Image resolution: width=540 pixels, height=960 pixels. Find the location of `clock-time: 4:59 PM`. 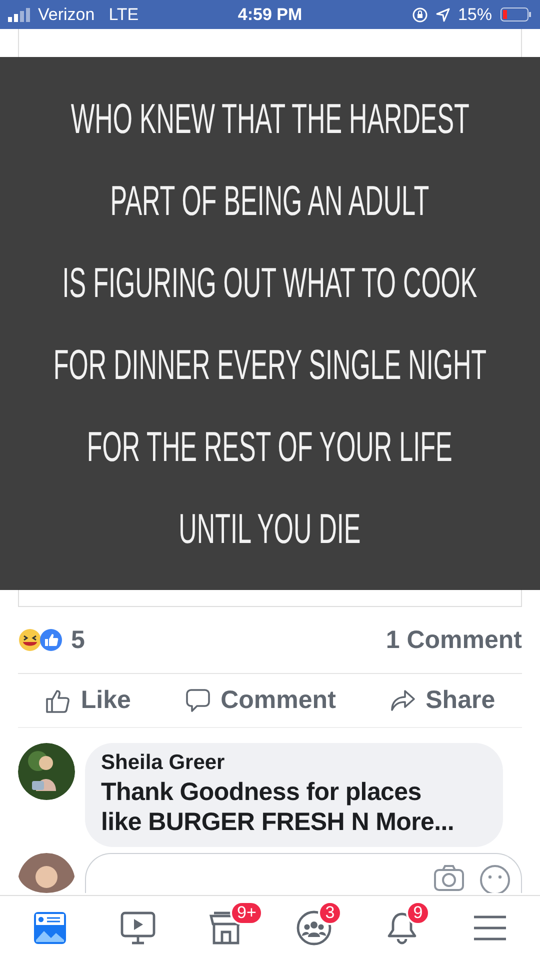

clock-time: 4:59 PM is located at coordinates (270, 14).